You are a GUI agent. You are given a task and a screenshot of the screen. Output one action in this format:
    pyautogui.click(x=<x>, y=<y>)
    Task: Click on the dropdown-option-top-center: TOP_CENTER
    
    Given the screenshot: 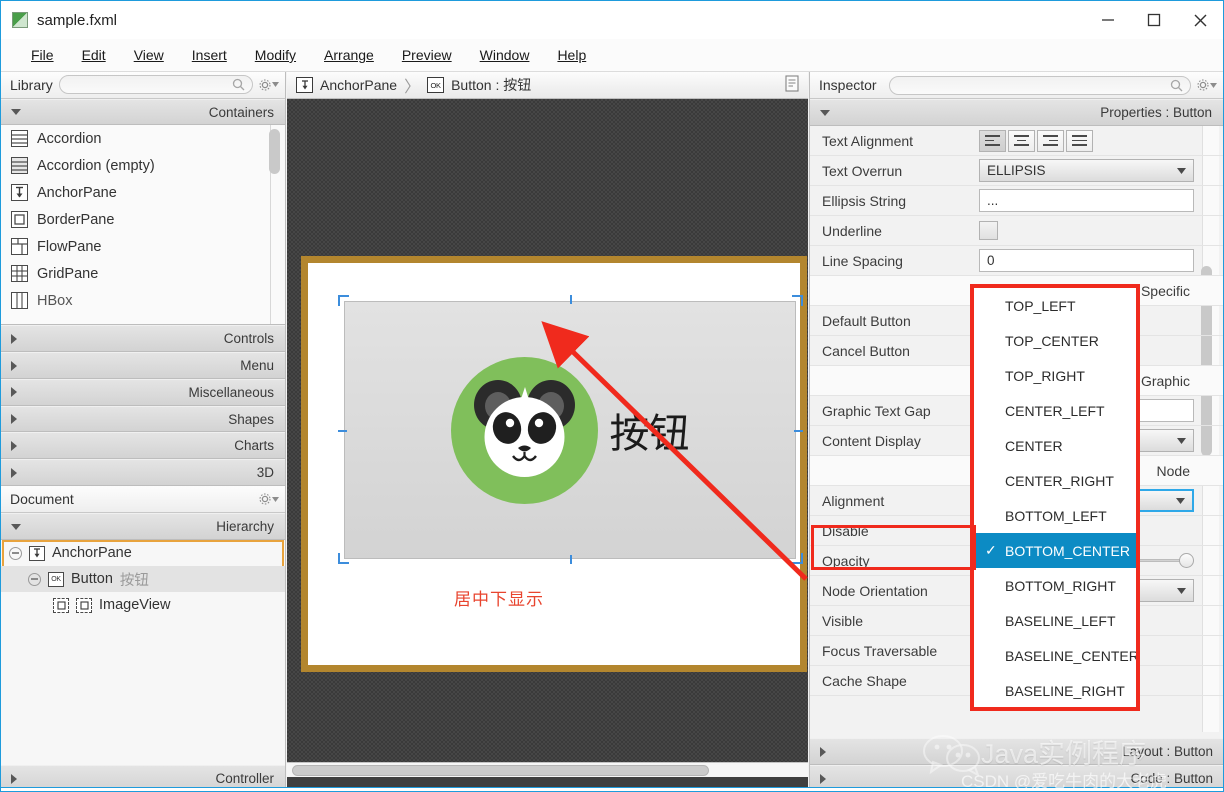 What is the action you would take?
    pyautogui.click(x=1055, y=340)
    